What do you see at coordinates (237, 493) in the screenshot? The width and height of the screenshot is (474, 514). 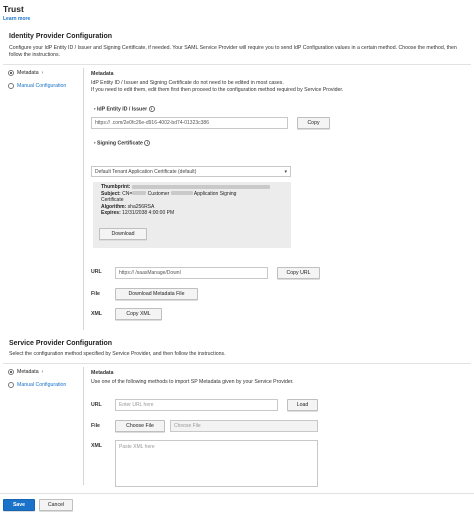 I see `footer-divider` at bounding box center [237, 493].